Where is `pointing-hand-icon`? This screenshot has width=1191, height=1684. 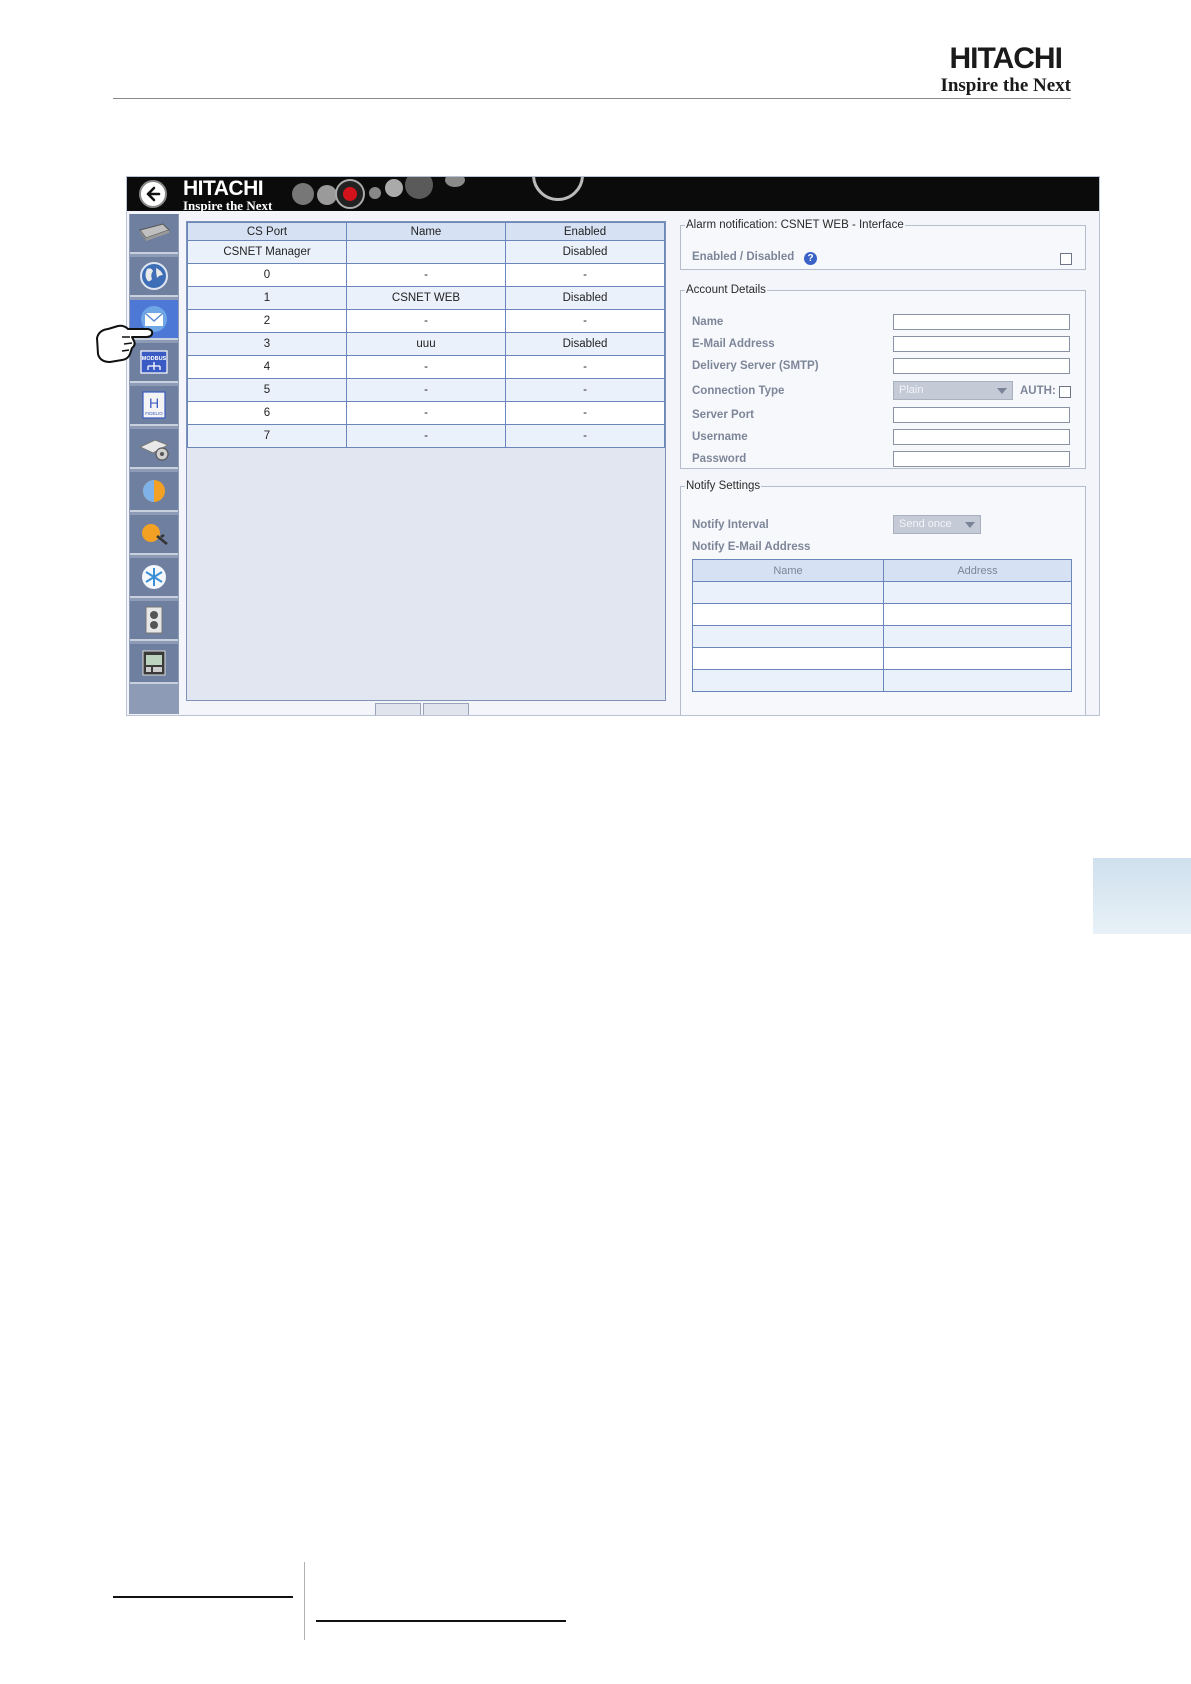 pointing-hand-icon is located at coordinates (125, 343).